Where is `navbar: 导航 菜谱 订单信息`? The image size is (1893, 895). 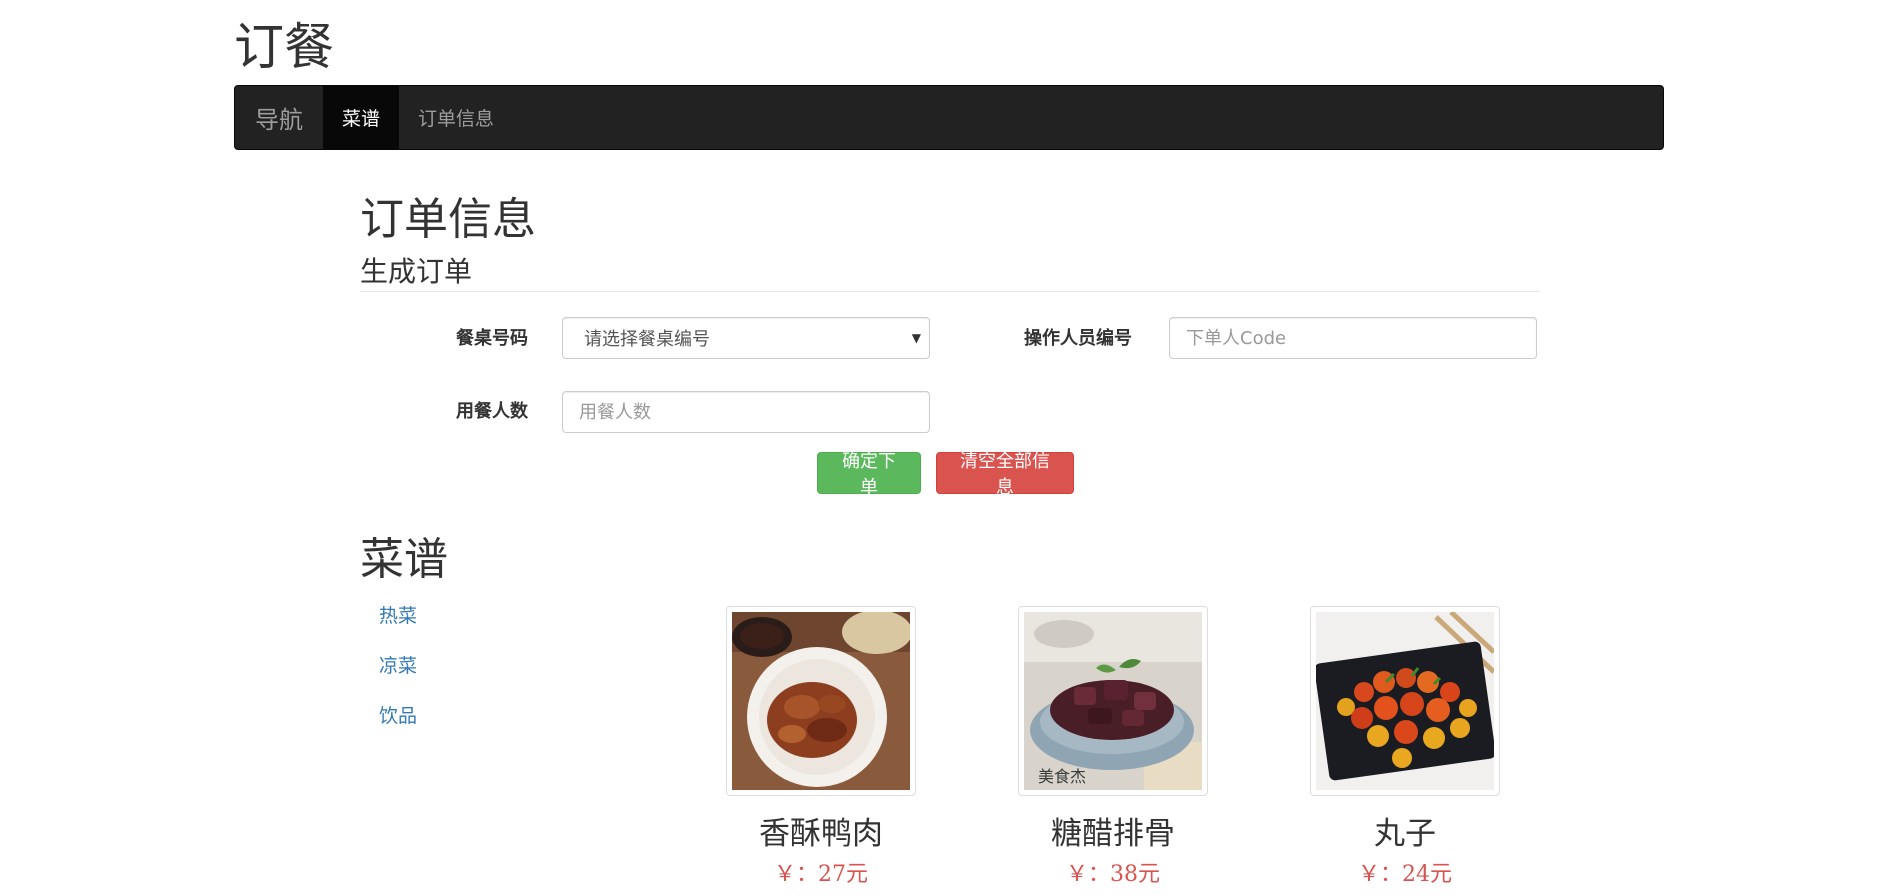 navbar: 导航 菜谱 订单信息 is located at coordinates (949, 117).